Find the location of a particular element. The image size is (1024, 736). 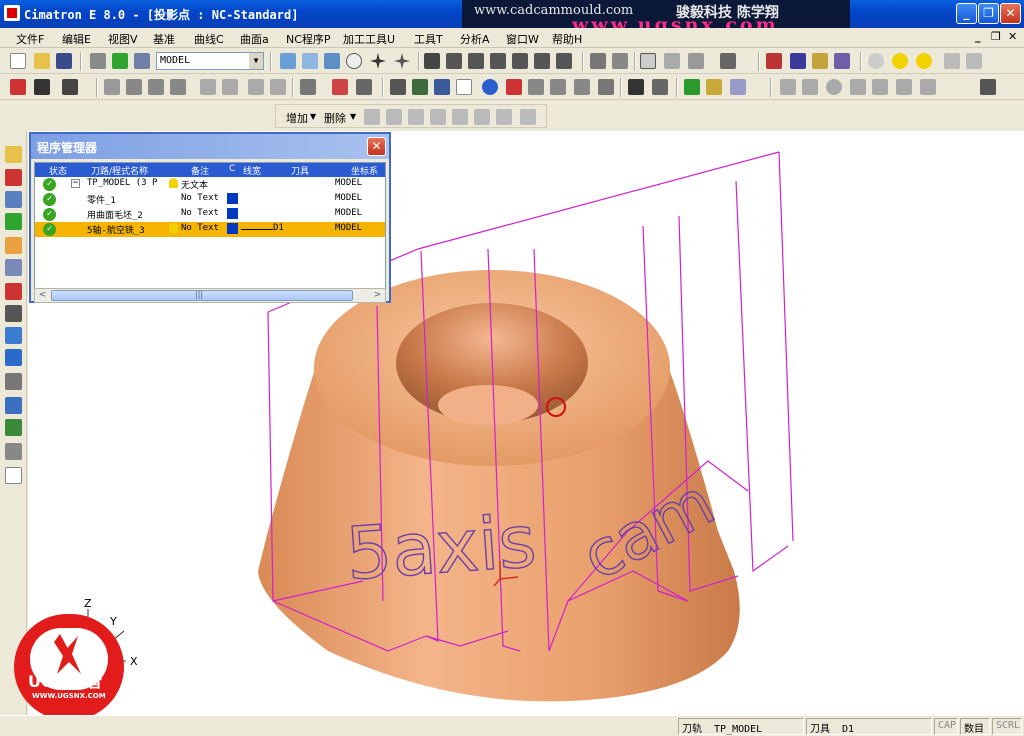

view-dropdown-icon is located at coordinates (728, 61).